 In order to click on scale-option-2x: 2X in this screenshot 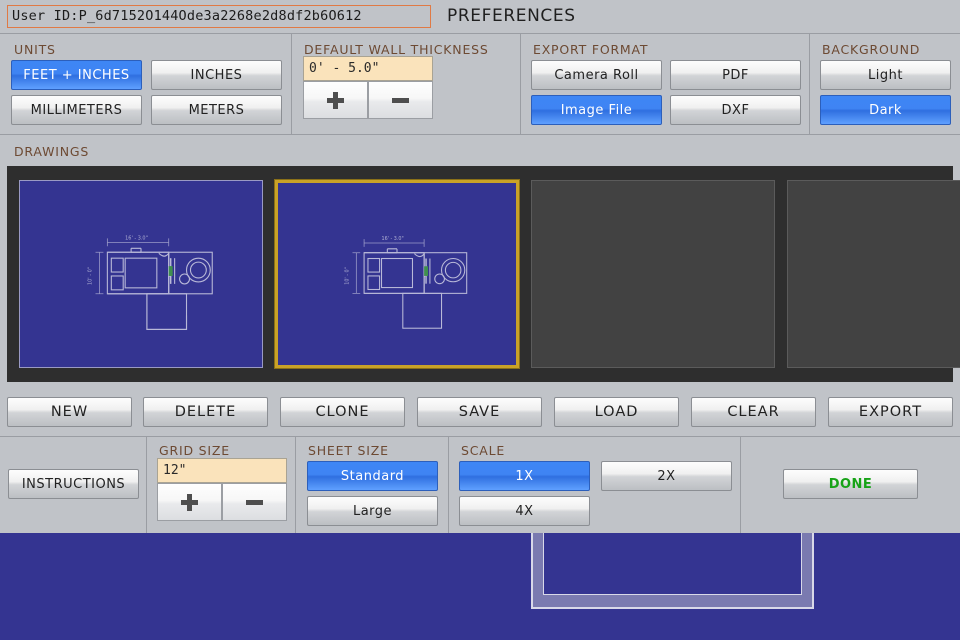, I will do `click(666, 476)`.